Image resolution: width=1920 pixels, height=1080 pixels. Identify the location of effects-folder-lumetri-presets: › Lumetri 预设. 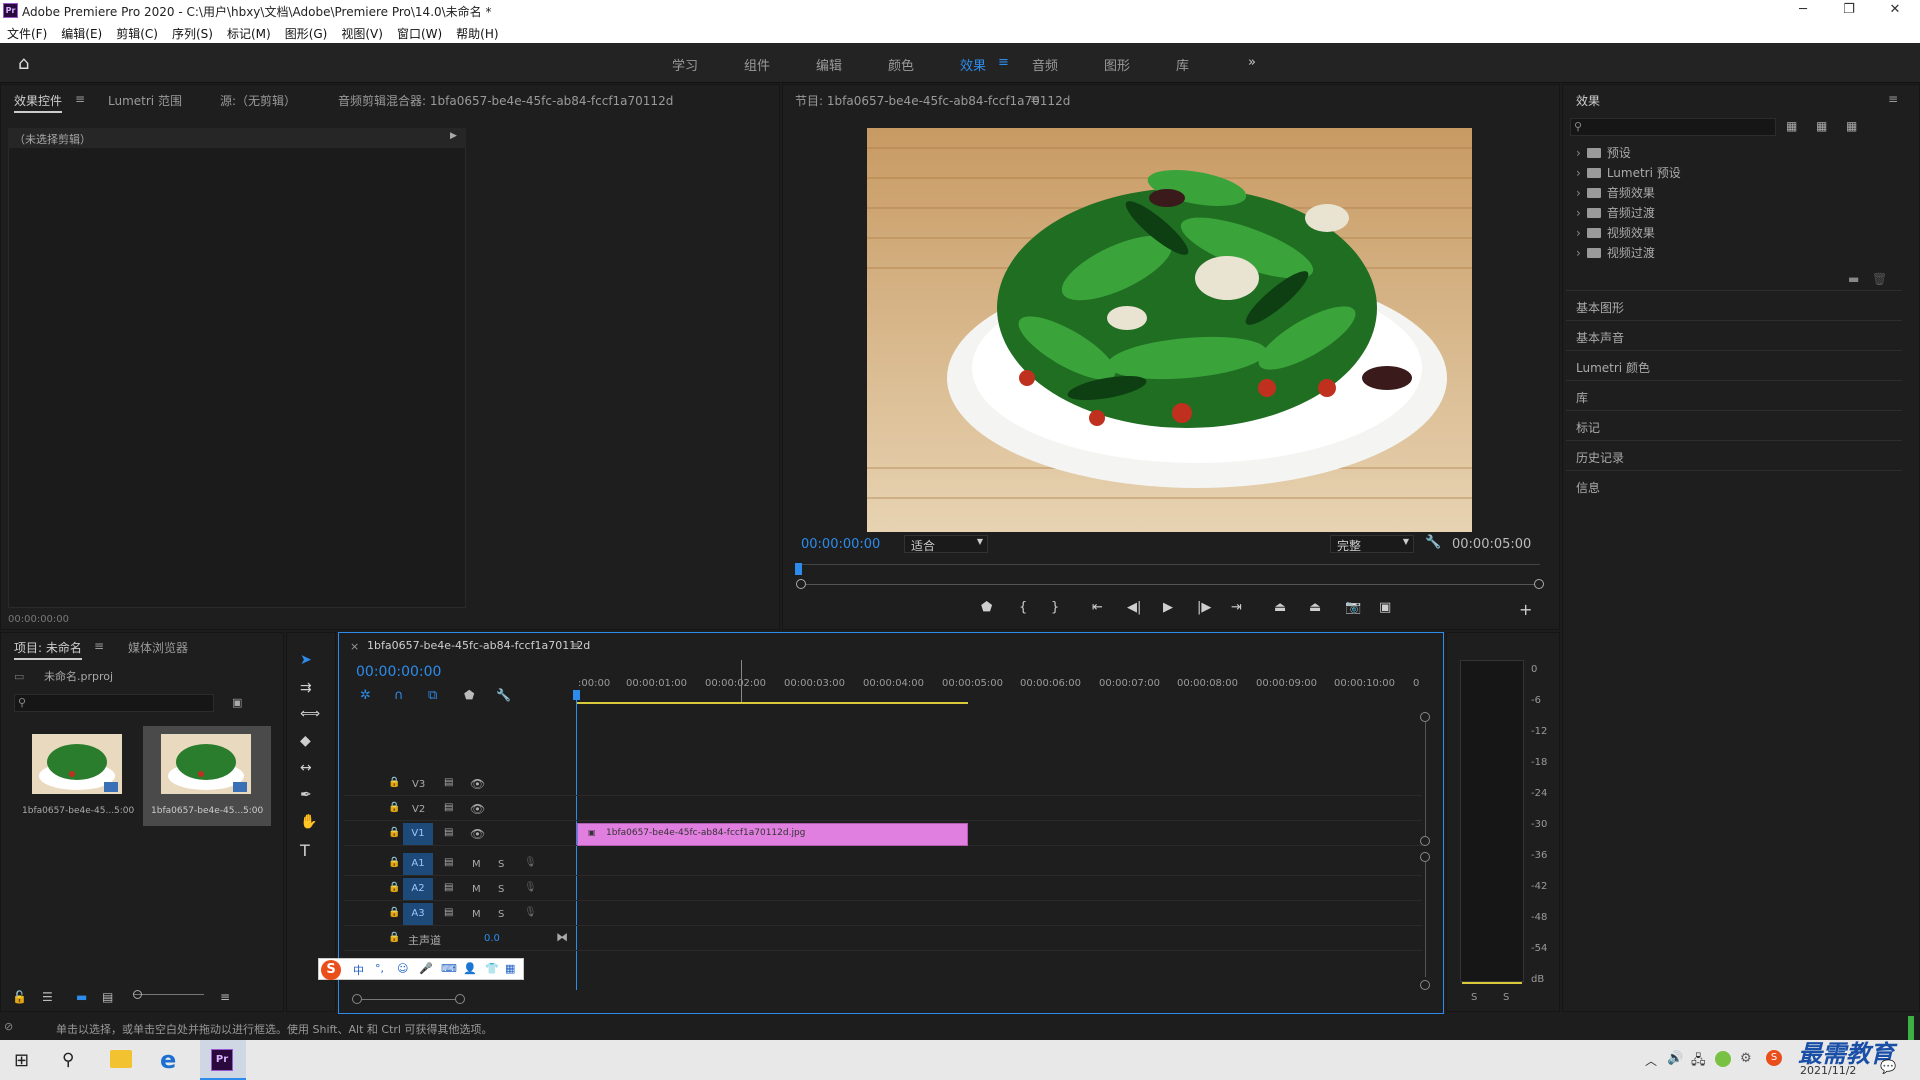
(1628, 172).